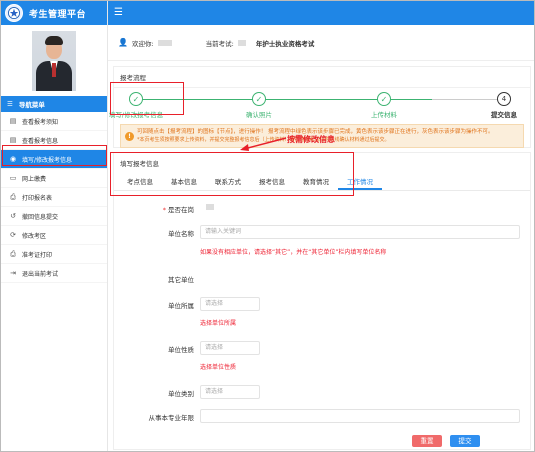  I want to click on step-4: 4 提交信息, so click(502, 105).